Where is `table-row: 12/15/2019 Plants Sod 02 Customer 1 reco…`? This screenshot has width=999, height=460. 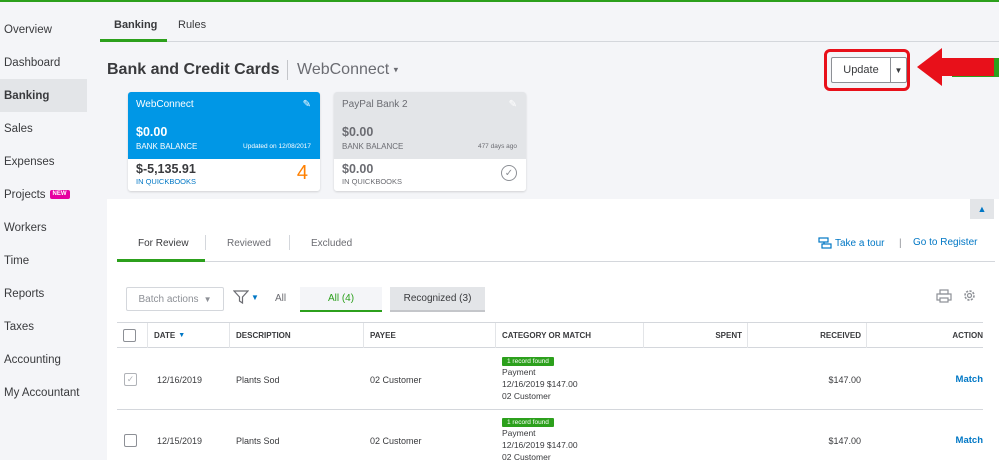 table-row: 12/15/2019 Plants Sod 02 Customer 1 reco… is located at coordinates (550, 435).